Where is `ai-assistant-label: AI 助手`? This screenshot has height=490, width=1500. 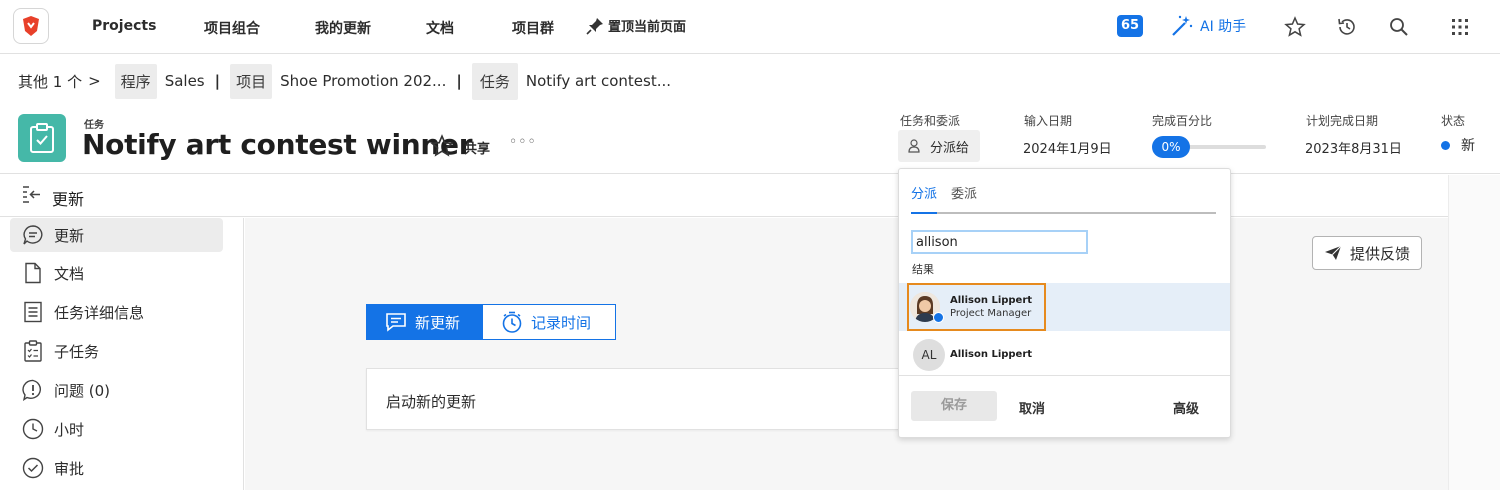 ai-assistant-label: AI 助手 is located at coordinates (1223, 27).